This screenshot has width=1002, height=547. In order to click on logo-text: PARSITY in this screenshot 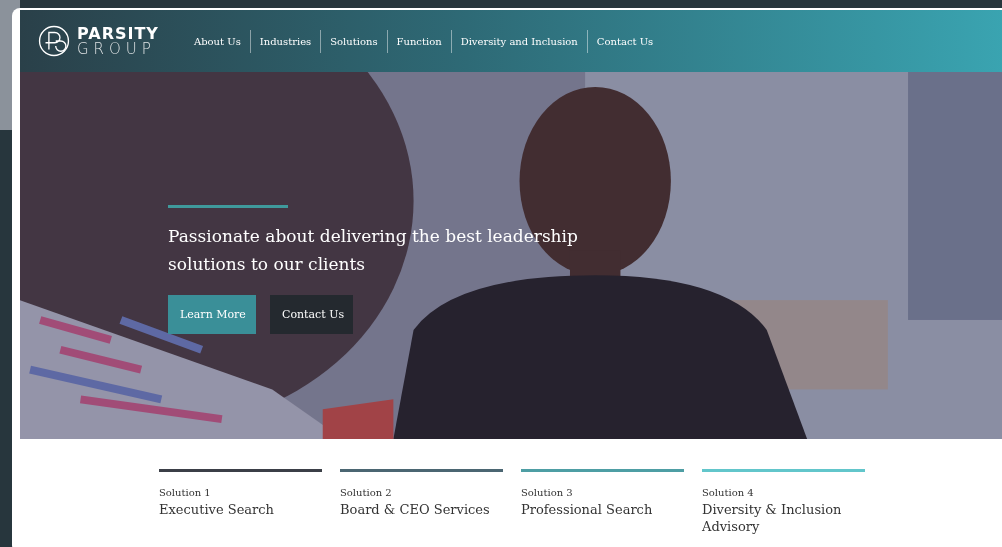, I will do `click(118, 33)`.